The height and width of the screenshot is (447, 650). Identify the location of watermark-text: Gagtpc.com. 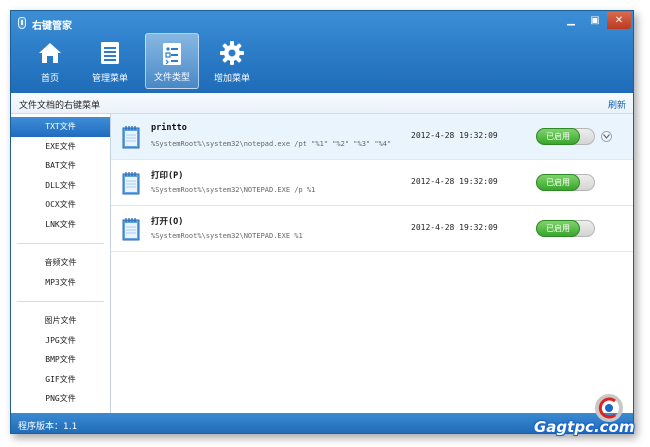
(584, 427).